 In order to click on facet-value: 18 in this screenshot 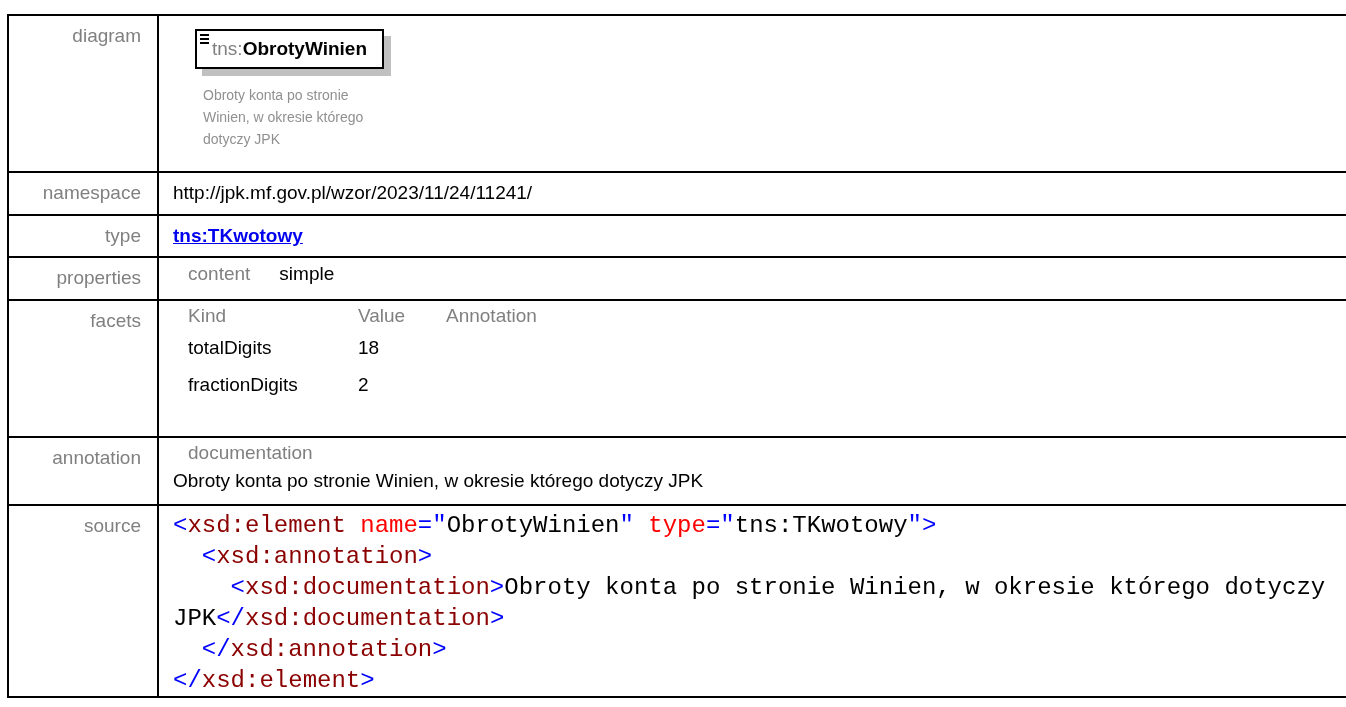, I will do `click(369, 348)`.